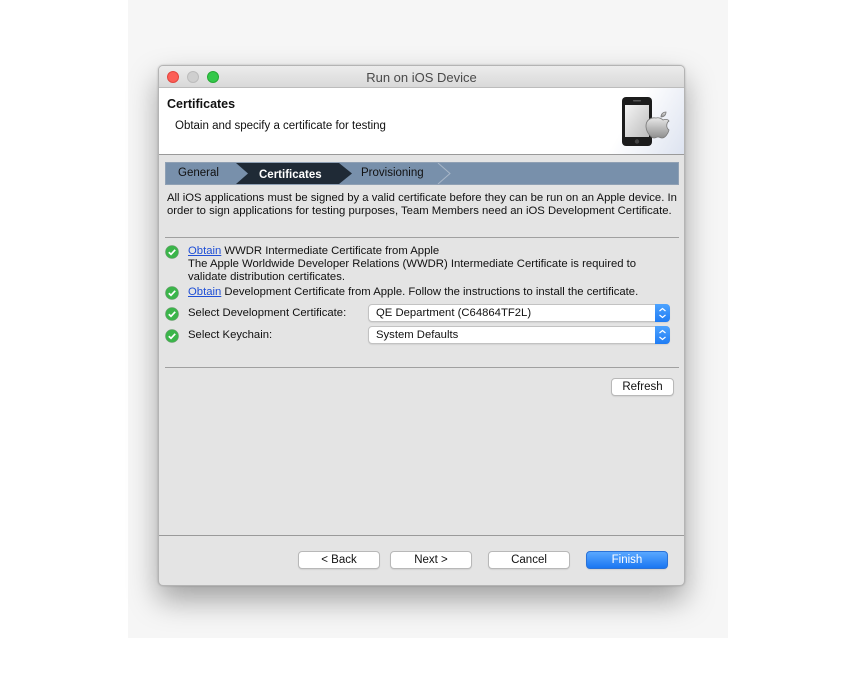  Describe the element at coordinates (431, 560) in the screenshot. I see `next-button: Next >` at that location.